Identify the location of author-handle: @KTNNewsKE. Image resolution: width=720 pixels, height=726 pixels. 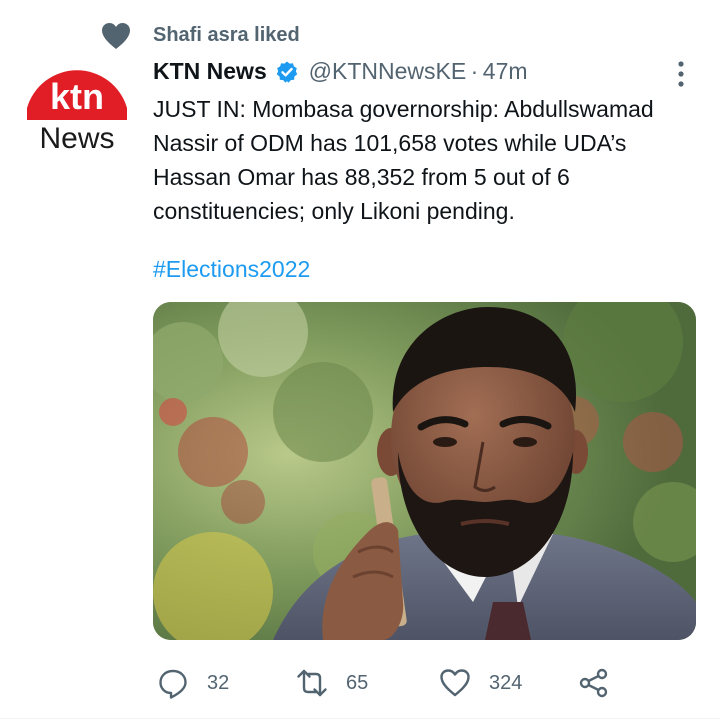
(388, 71).